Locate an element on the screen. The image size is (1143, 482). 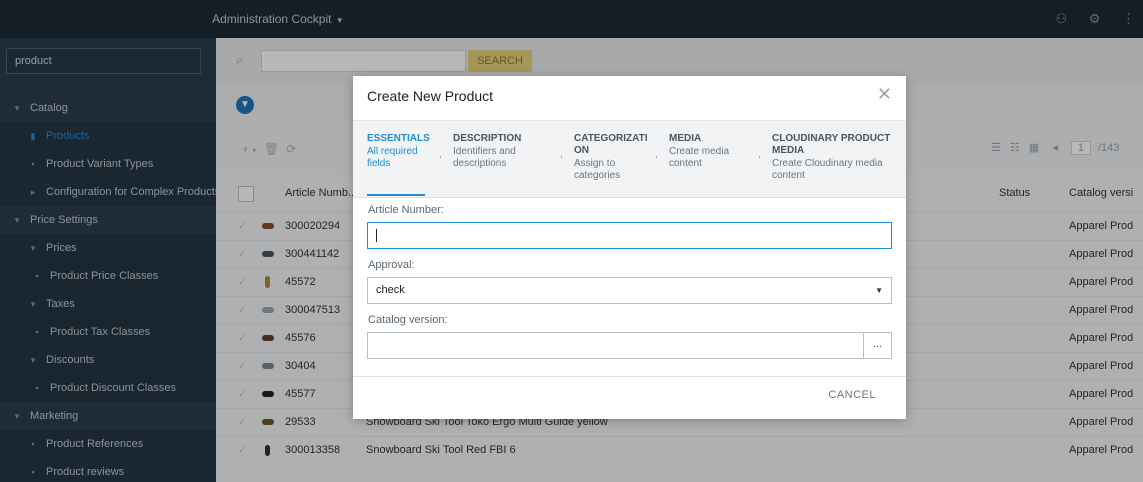
cancel-button: CANCEL is located at coordinates (852, 395).